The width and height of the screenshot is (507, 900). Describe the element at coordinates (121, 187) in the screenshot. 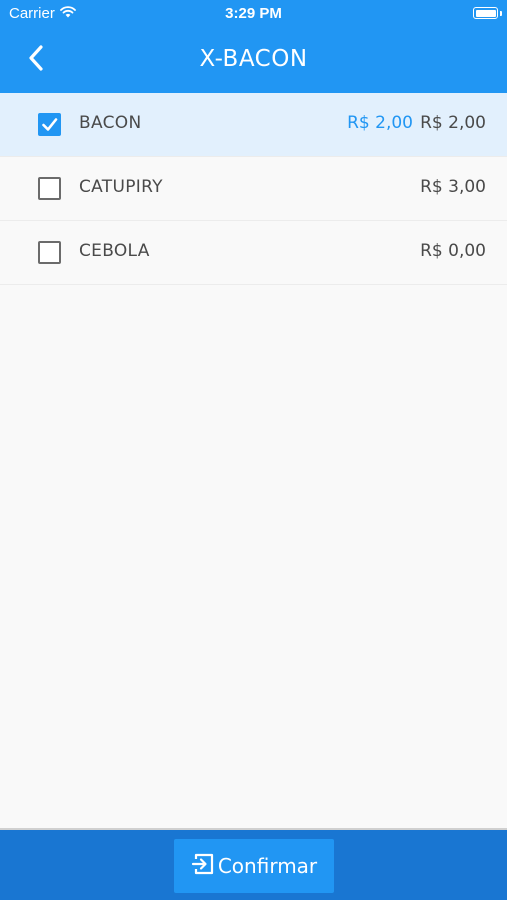

I see `item-name: CATUPIRY` at that location.